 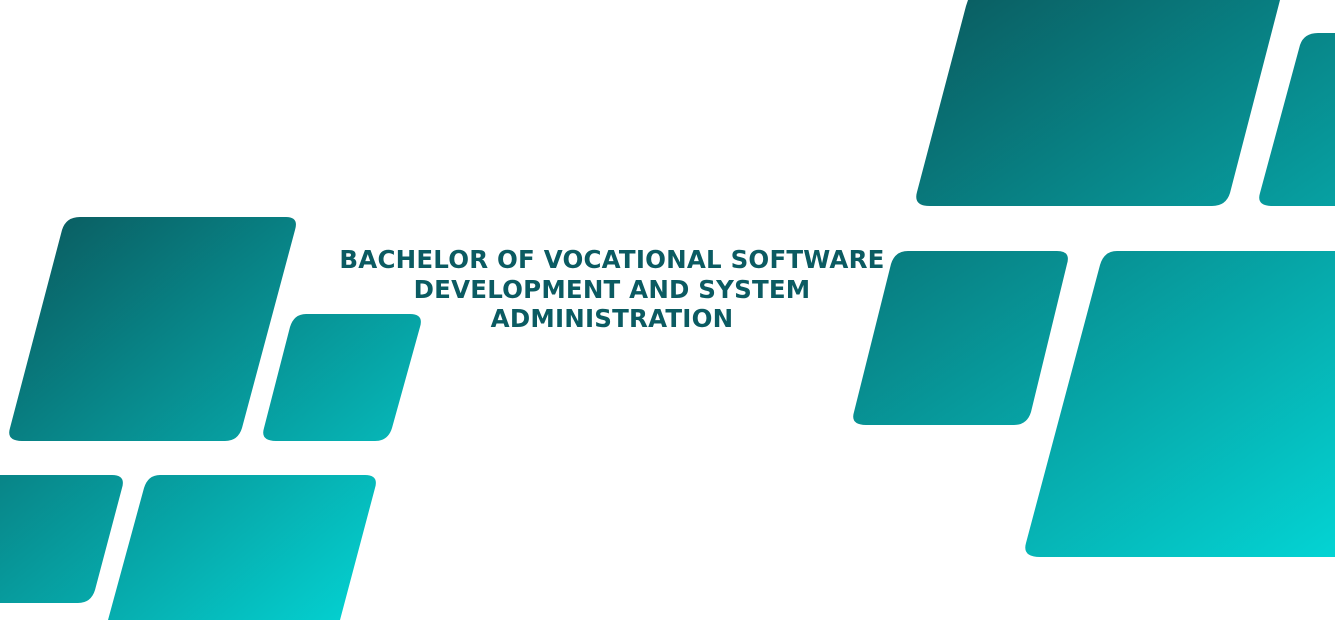 What do you see at coordinates (612, 318) in the screenshot?
I see `banner-title-line: ADMINISTRATION` at bounding box center [612, 318].